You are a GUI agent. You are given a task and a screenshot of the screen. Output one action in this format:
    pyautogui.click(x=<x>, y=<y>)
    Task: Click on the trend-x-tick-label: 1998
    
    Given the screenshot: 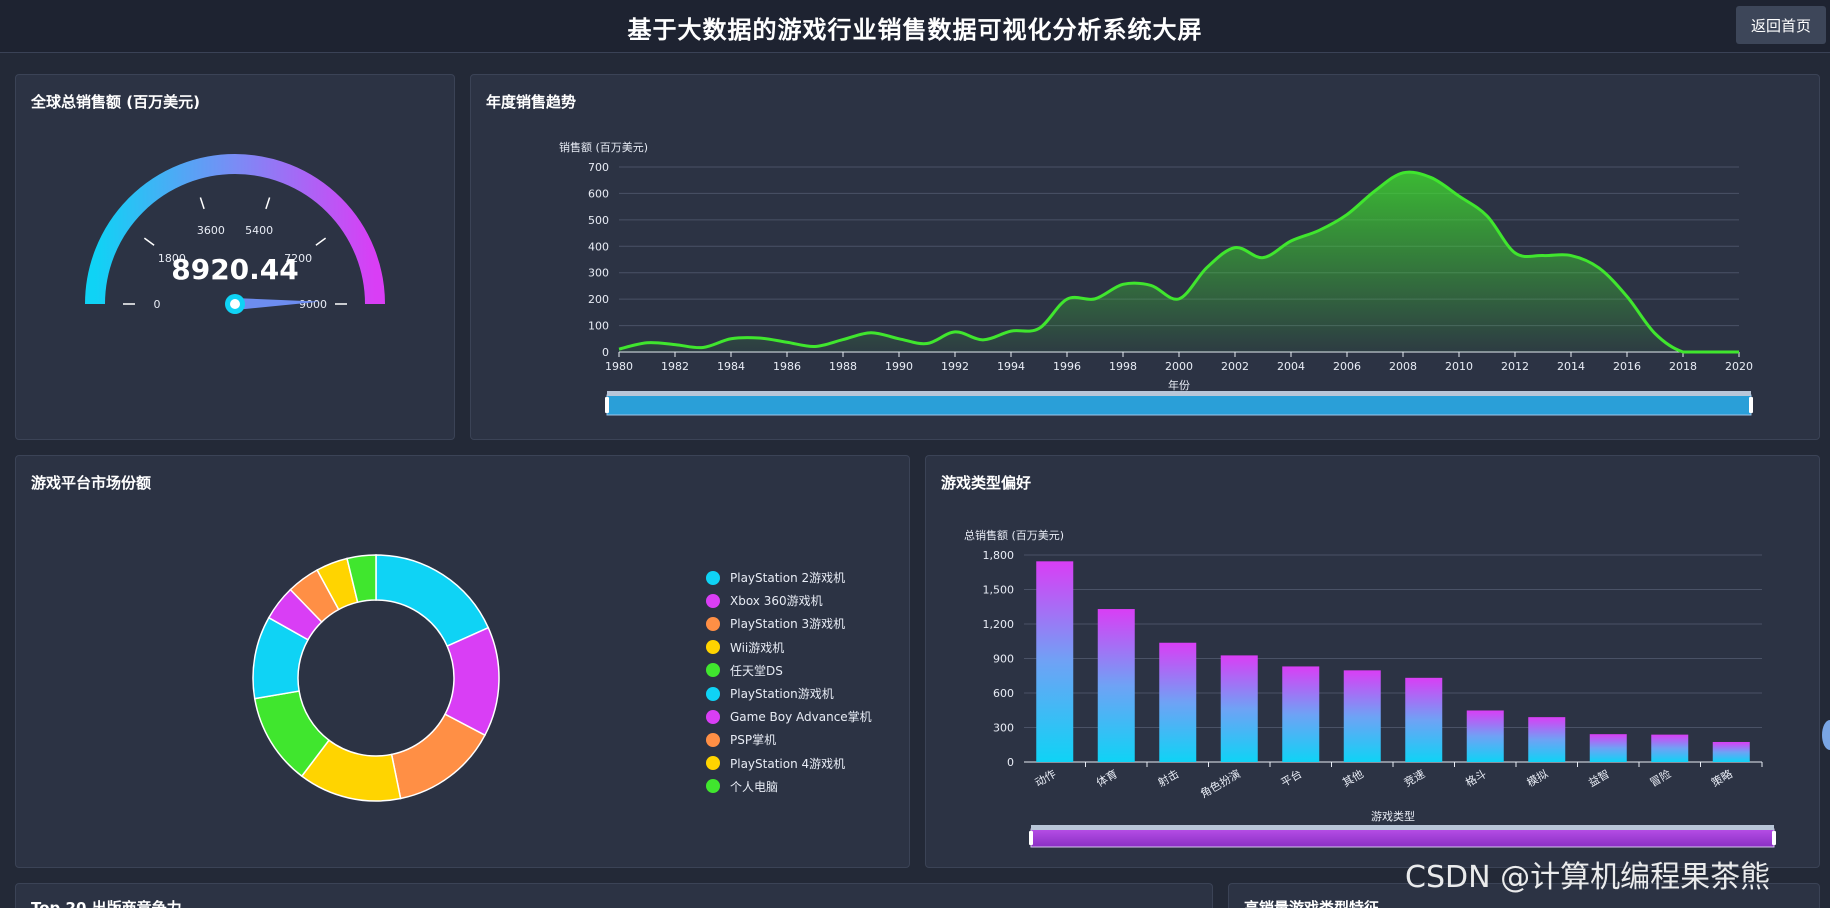 What is the action you would take?
    pyautogui.click(x=1123, y=366)
    